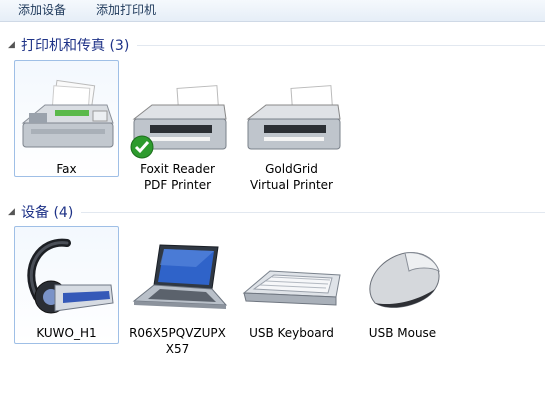 This screenshot has height=409, width=545. I want to click on keyboard-icon, so click(291, 288).